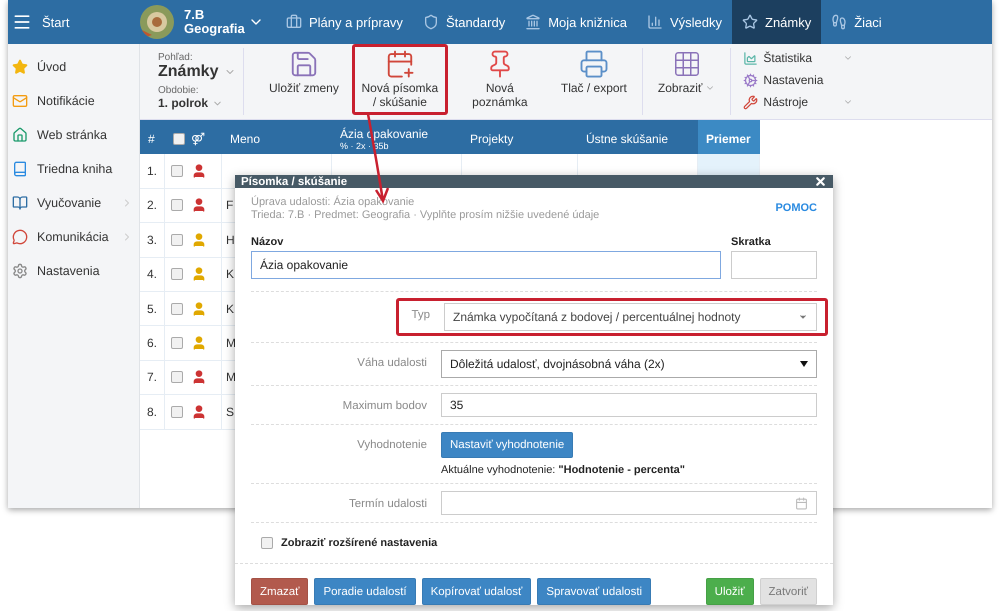 Image resolution: width=1000 pixels, height=611 pixels. Describe the element at coordinates (392, 362) in the screenshot. I see `weight-label: Váha udalosti` at that location.